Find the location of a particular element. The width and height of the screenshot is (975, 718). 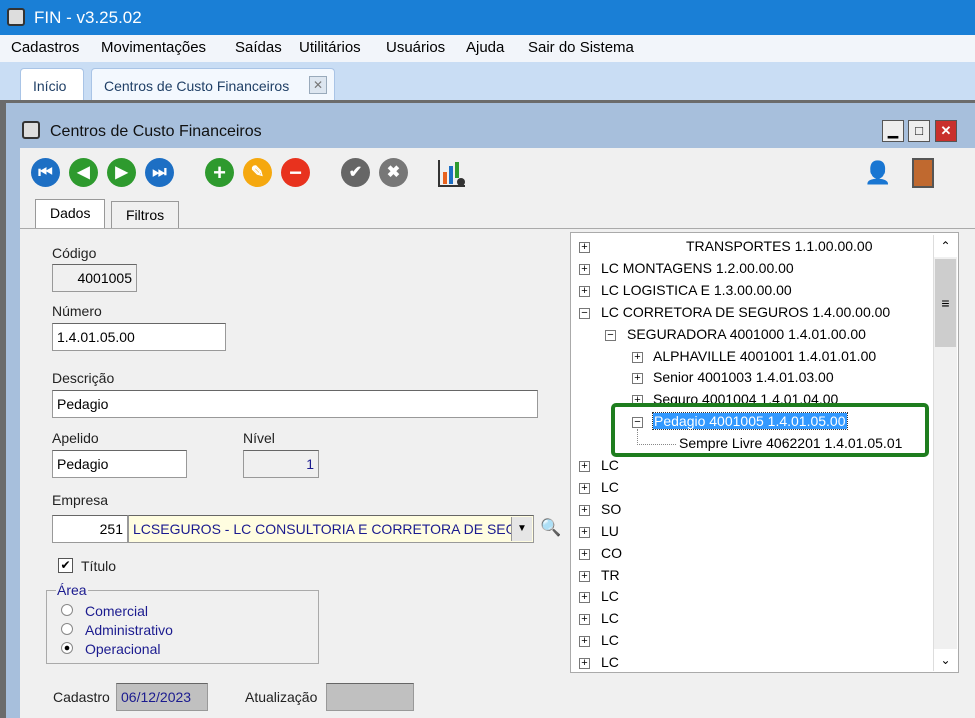

tree-item: SO is located at coordinates (611, 511).